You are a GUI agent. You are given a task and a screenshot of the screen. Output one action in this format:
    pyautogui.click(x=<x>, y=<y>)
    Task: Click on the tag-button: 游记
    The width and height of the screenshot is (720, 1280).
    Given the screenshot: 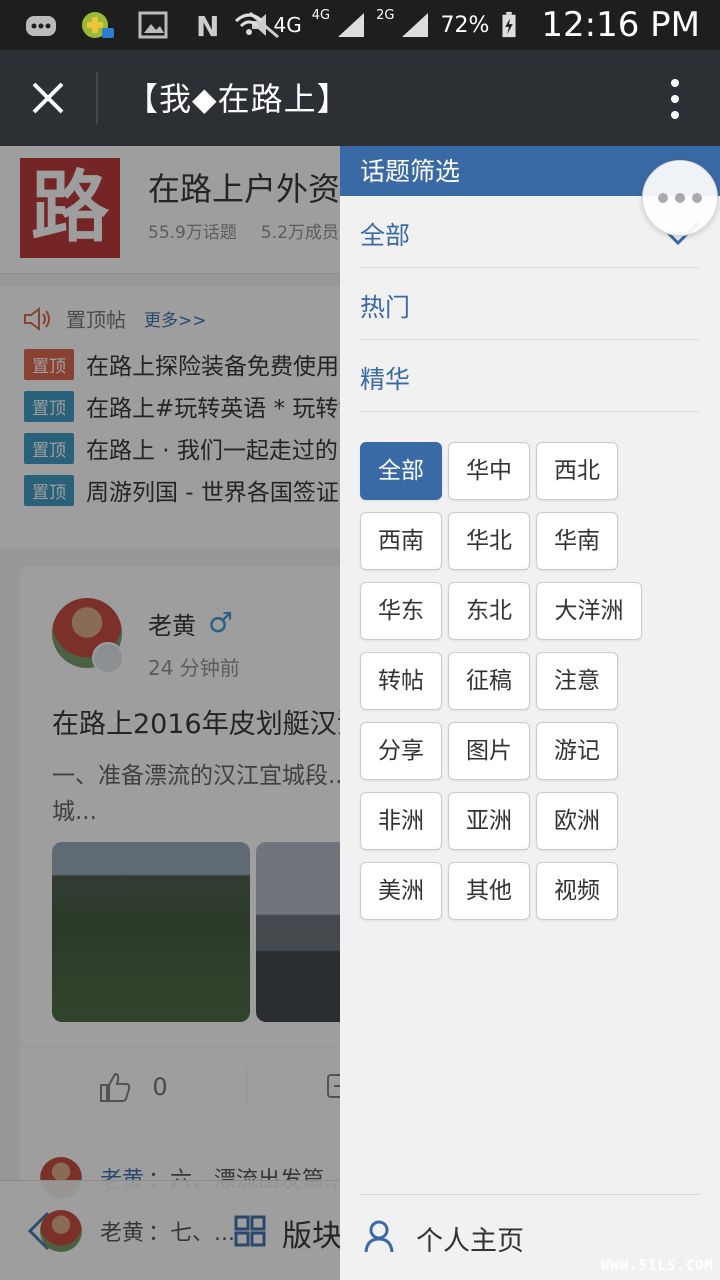 What is the action you would take?
    pyautogui.click(x=577, y=751)
    